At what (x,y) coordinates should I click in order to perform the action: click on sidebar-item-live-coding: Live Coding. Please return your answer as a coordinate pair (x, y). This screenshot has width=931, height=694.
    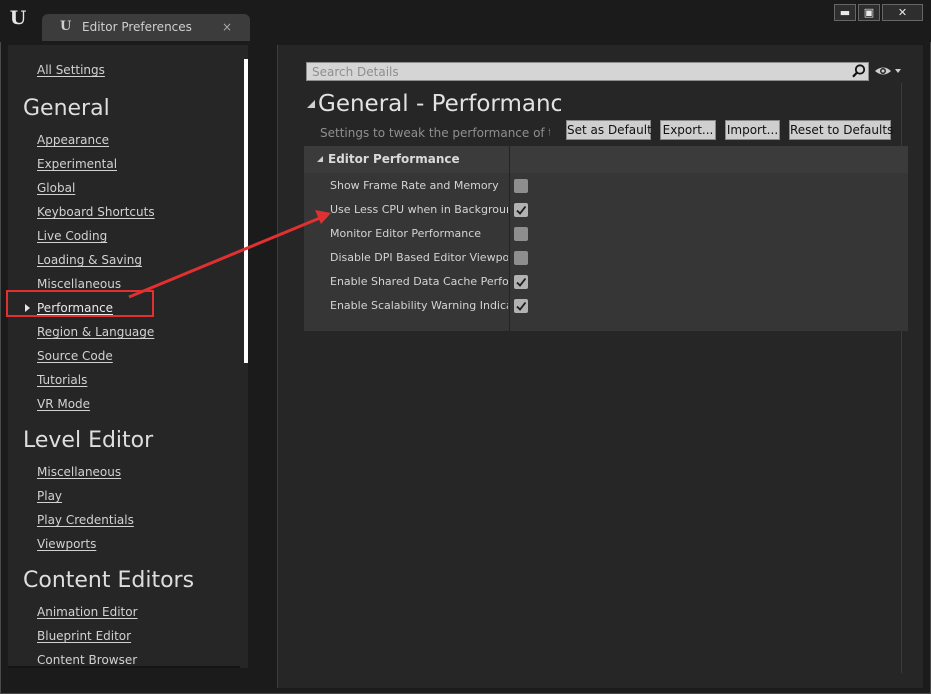
    Looking at the image, I should click on (72, 236).